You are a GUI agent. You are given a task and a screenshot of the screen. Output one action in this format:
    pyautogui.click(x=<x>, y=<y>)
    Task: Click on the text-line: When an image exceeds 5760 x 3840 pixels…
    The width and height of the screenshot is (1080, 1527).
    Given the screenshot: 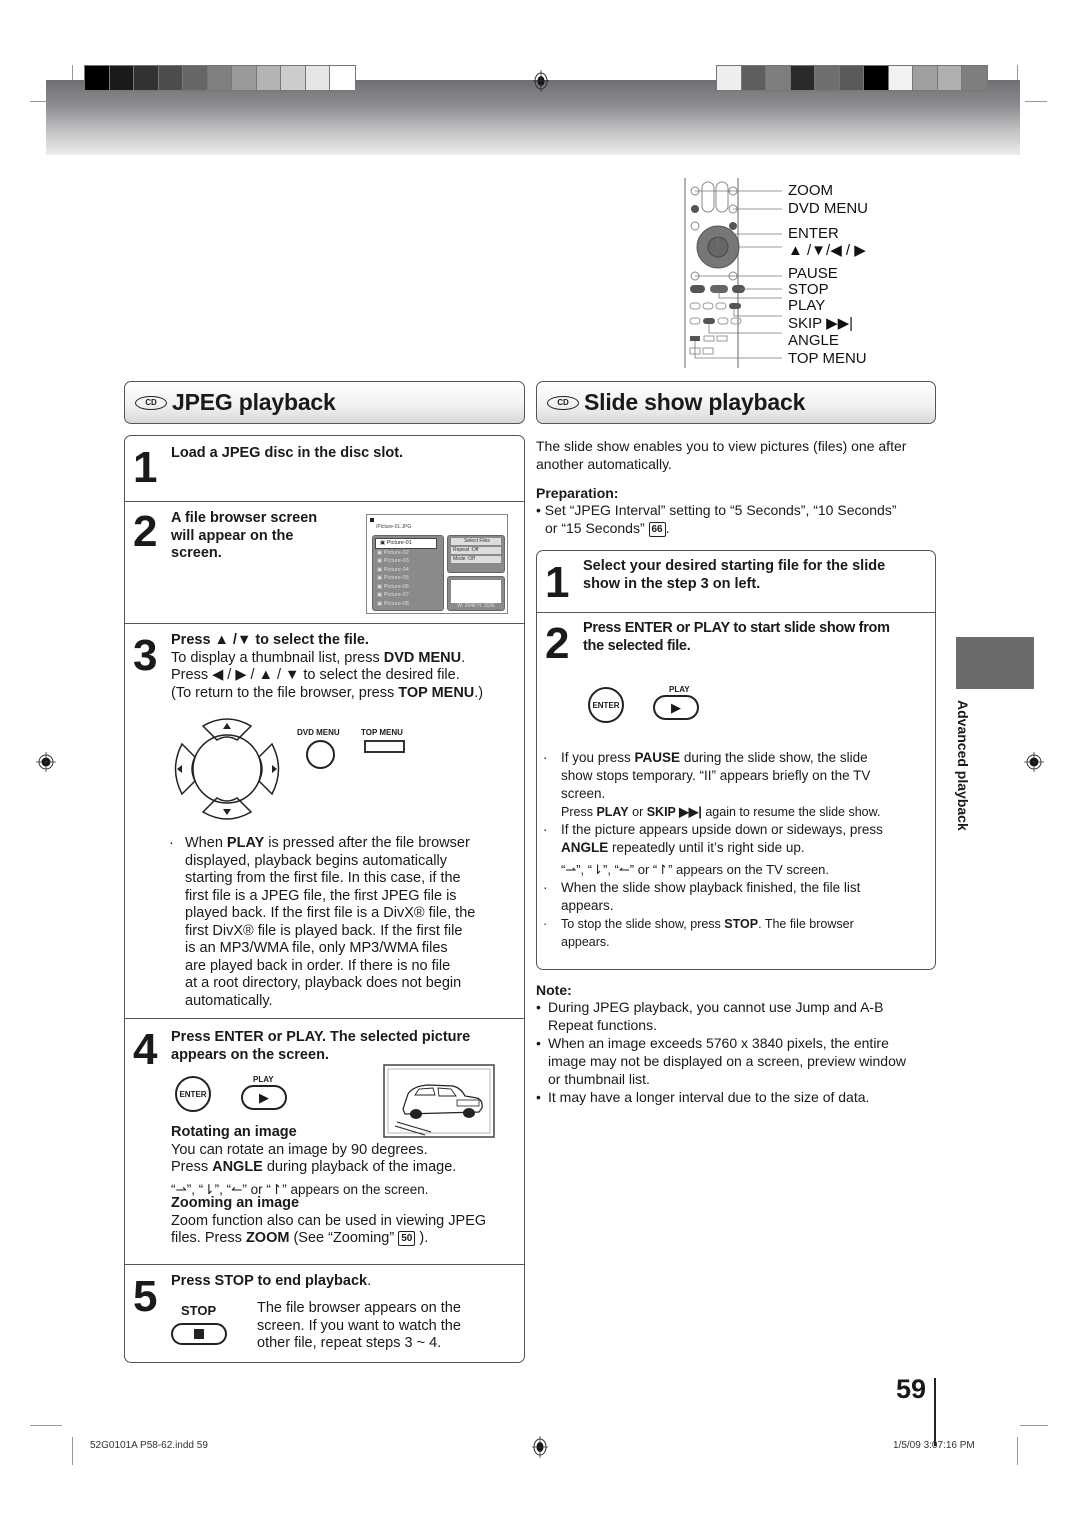 What is the action you would take?
    pyautogui.click(x=718, y=1043)
    